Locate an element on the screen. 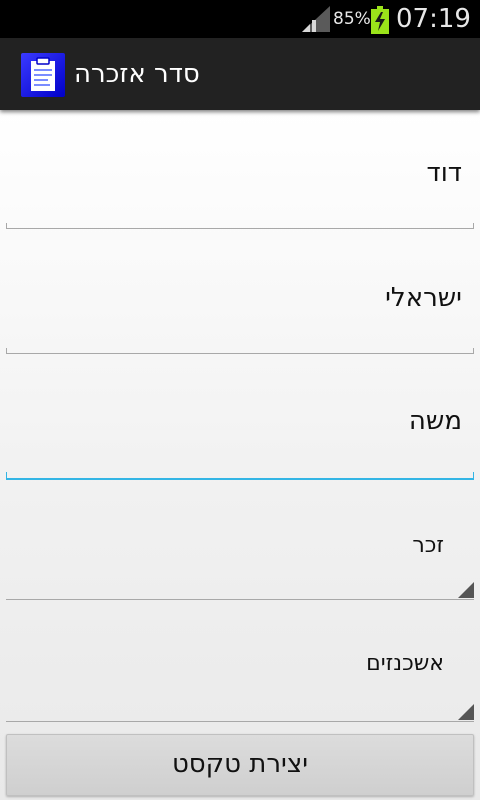 The width and height of the screenshot is (480, 800). battery-percent: 85% is located at coordinates (352, 19).